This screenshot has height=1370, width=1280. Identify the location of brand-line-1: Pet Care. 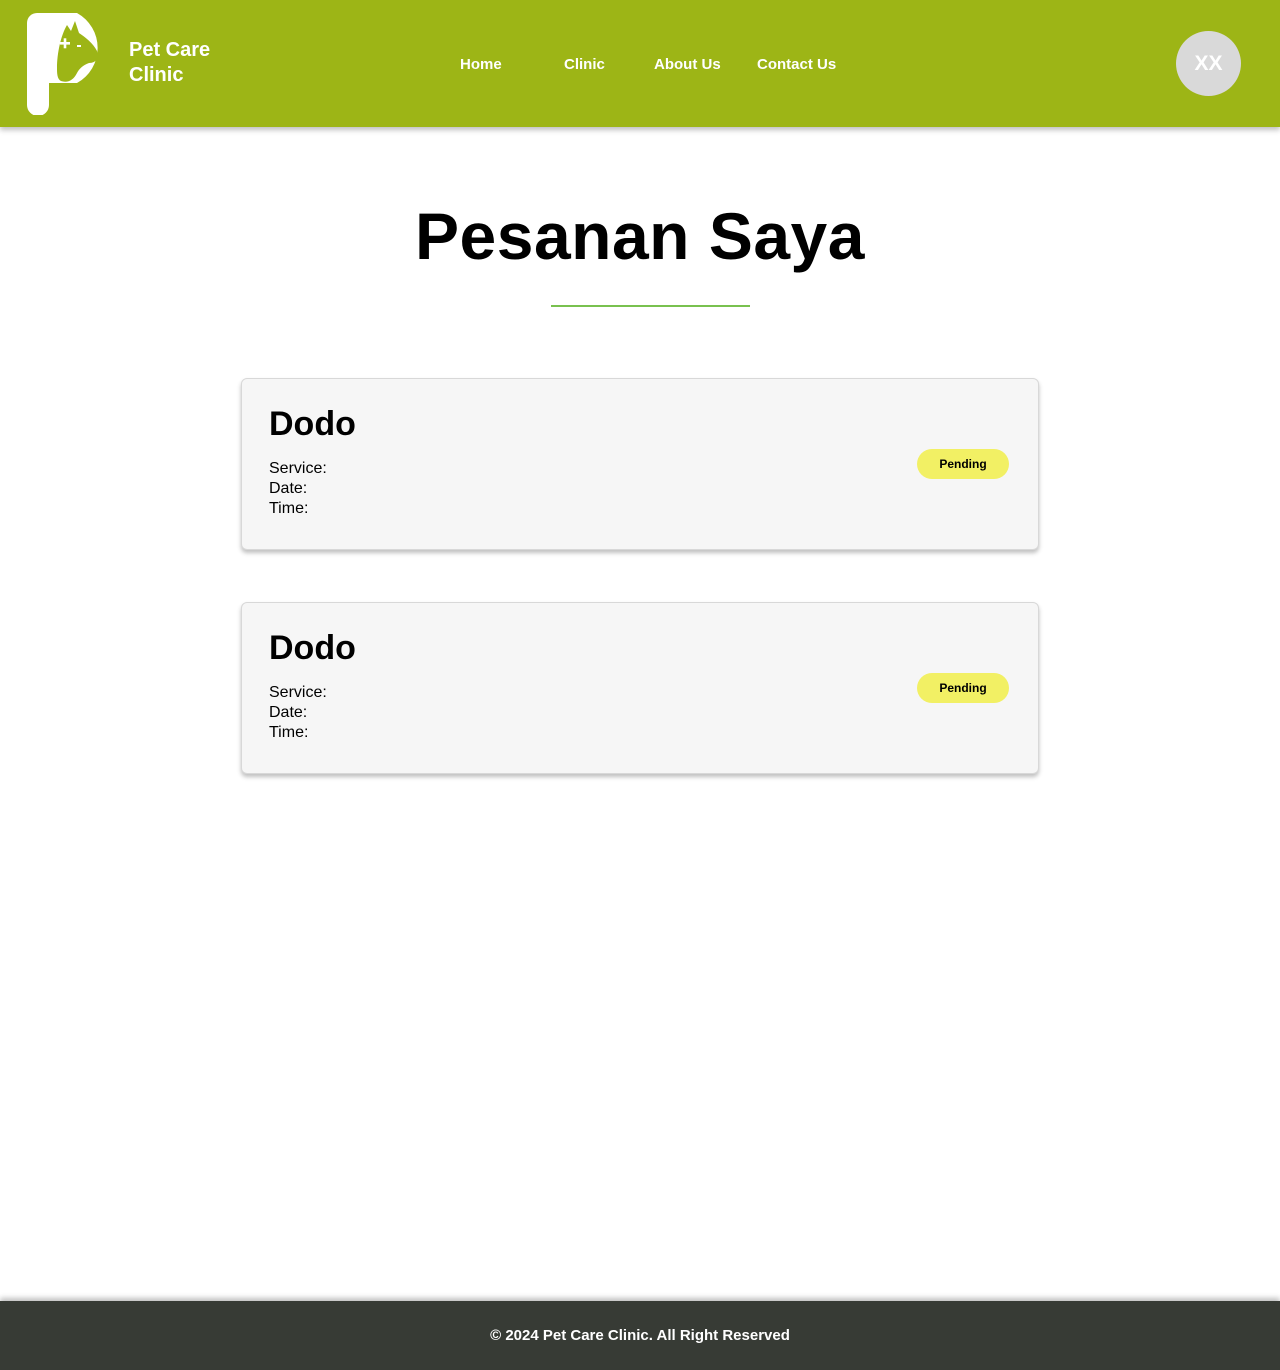
(170, 50).